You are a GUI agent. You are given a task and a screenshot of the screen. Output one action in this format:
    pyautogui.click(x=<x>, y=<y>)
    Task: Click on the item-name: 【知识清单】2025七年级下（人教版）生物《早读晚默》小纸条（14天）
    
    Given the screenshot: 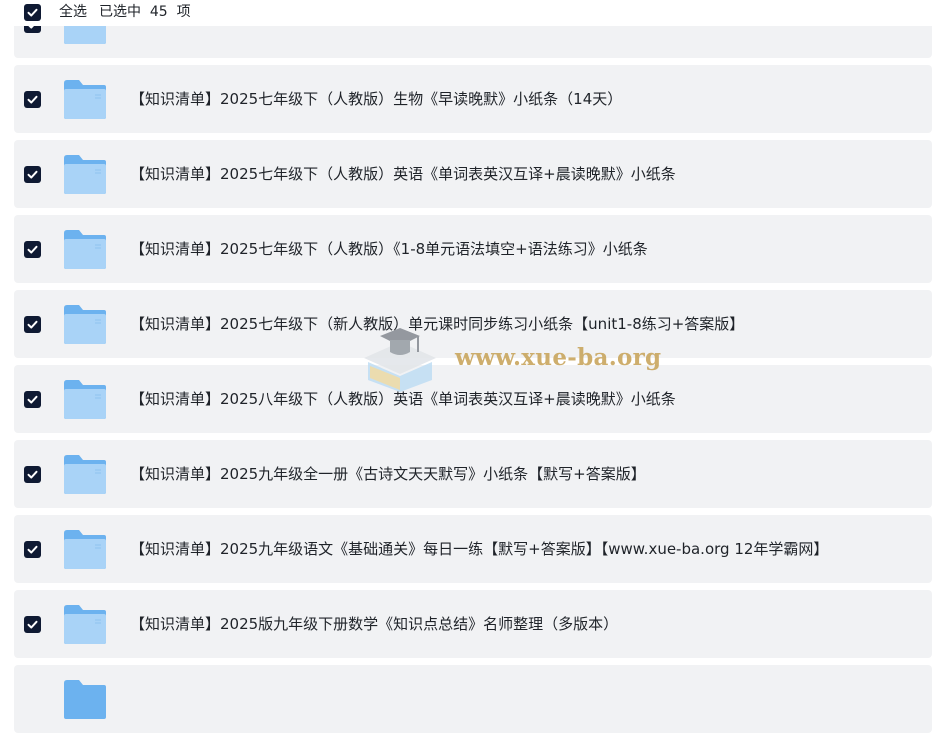 What is the action you would take?
    pyautogui.click(x=376, y=99)
    